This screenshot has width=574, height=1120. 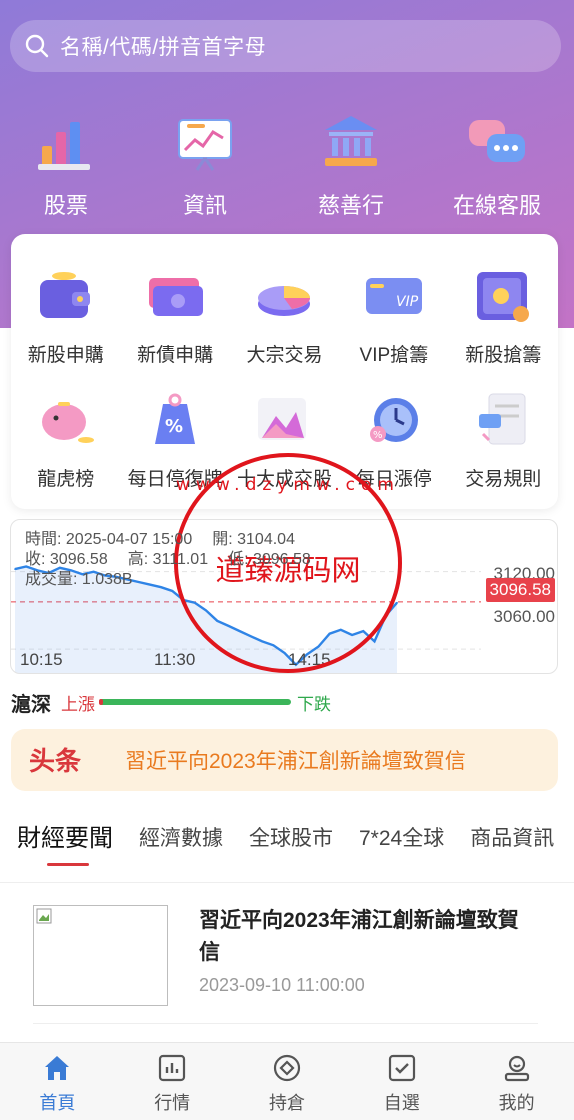 I want to click on position-icon, so click(x=287, y=1068).